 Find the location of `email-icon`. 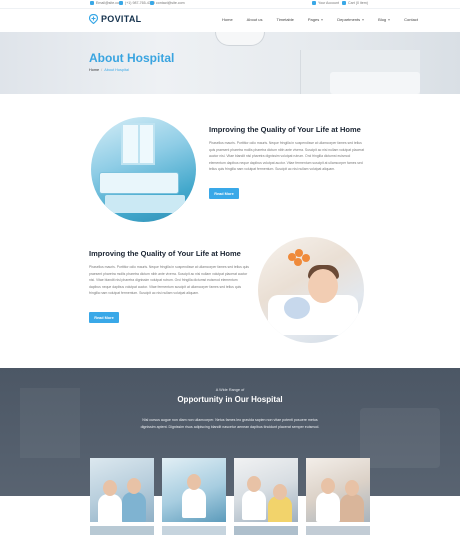

email-icon is located at coordinates (92, 3).